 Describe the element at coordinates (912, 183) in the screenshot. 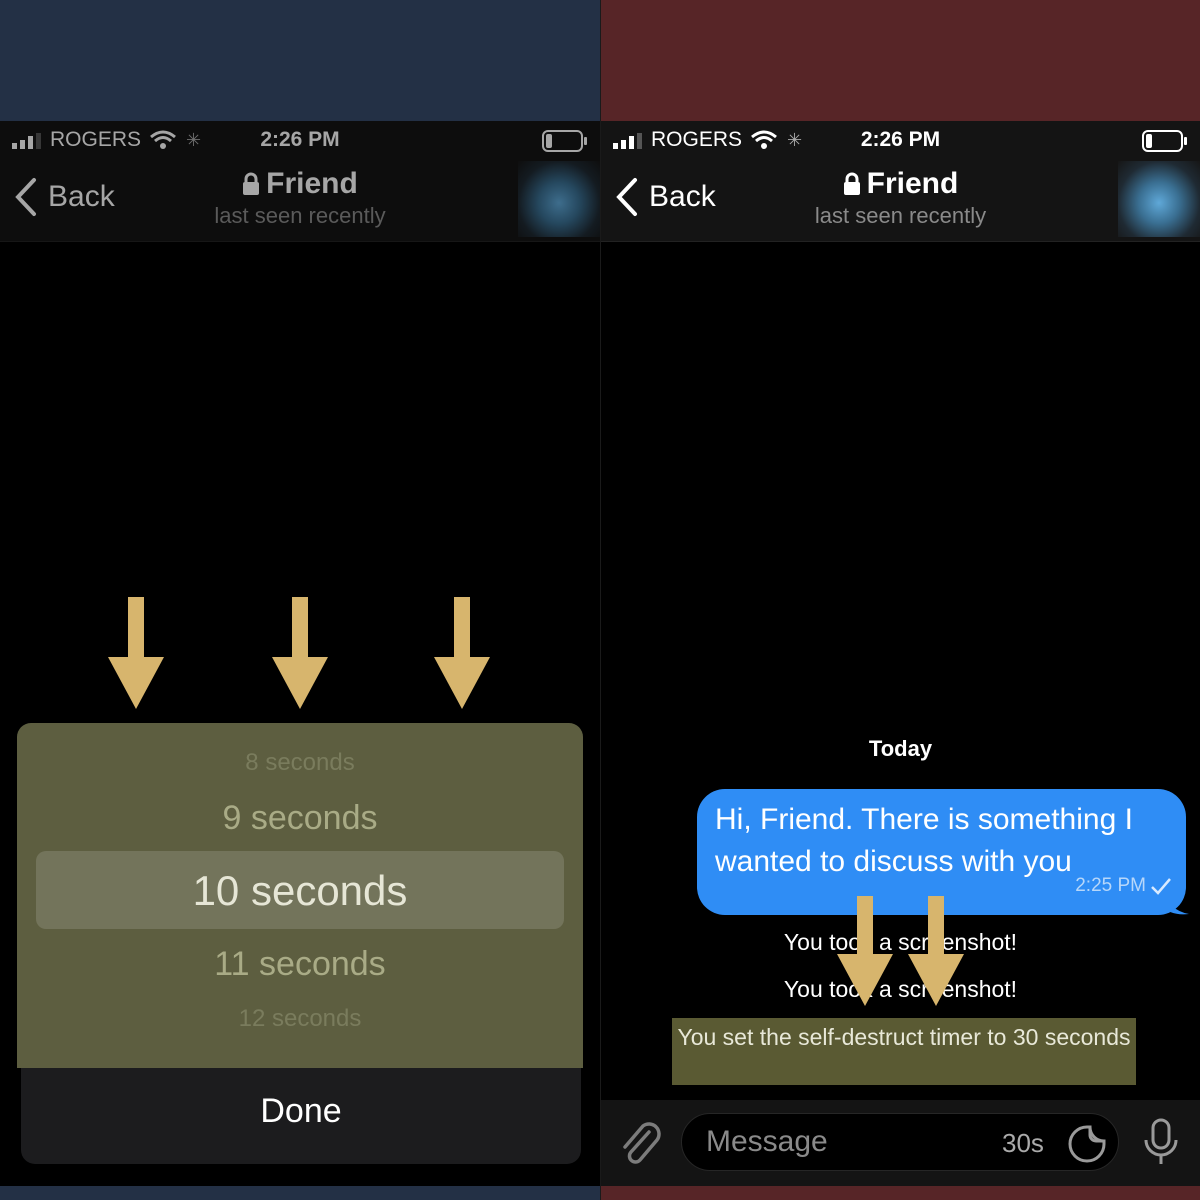

I see `chat-title: Friend` at that location.